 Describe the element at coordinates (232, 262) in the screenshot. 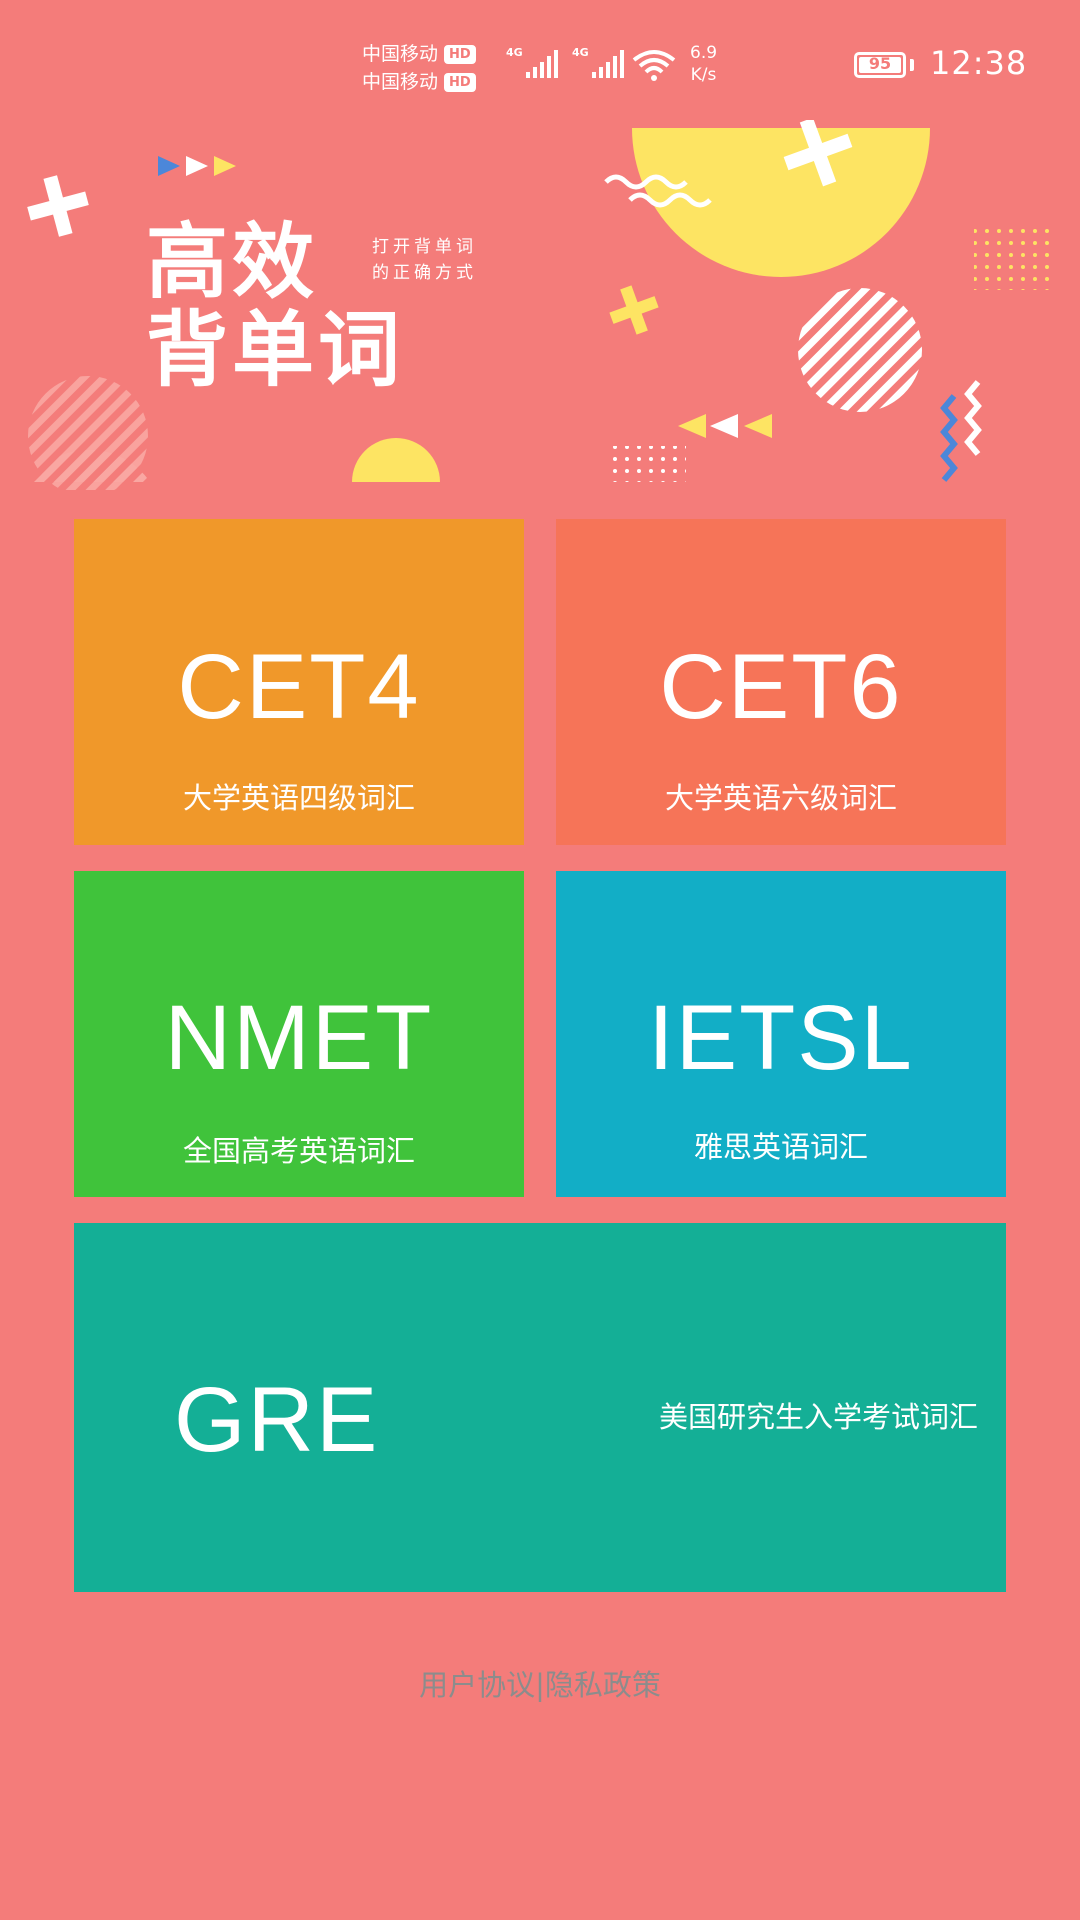

I see `banner-title-line1: 高效` at that location.